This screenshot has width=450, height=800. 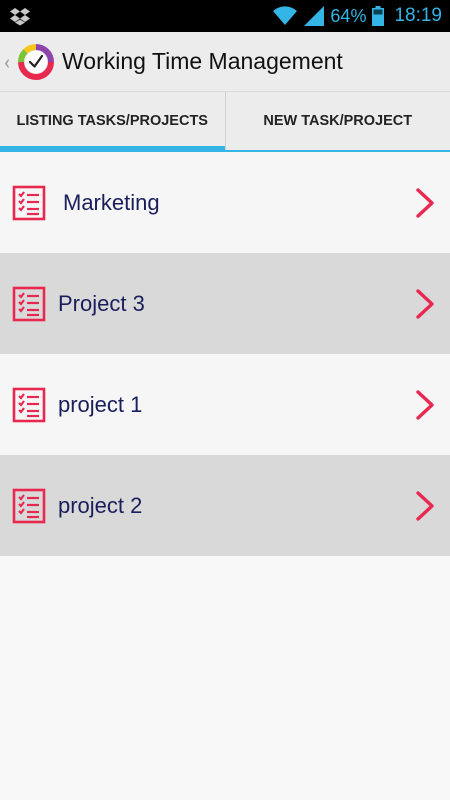 I want to click on action-bar: ‹ Working Time Management, so click(x=225, y=62).